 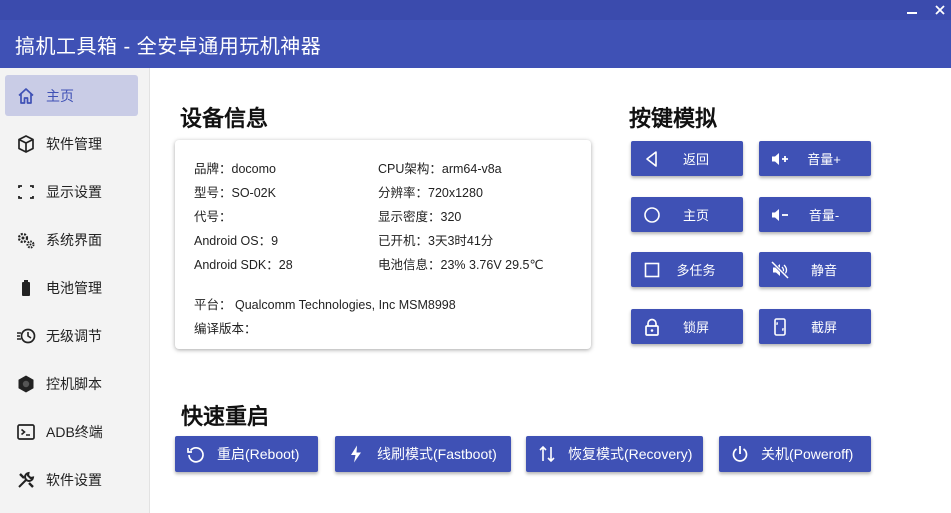 I want to click on close-icon, so click(x=940, y=10).